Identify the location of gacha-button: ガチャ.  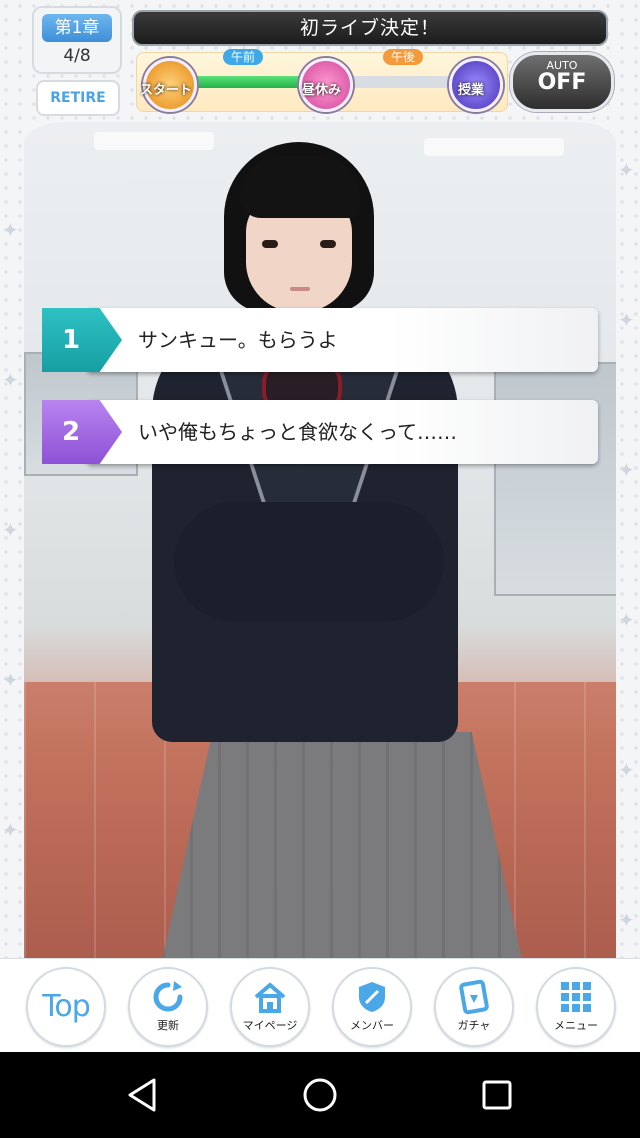
(474, 1007).